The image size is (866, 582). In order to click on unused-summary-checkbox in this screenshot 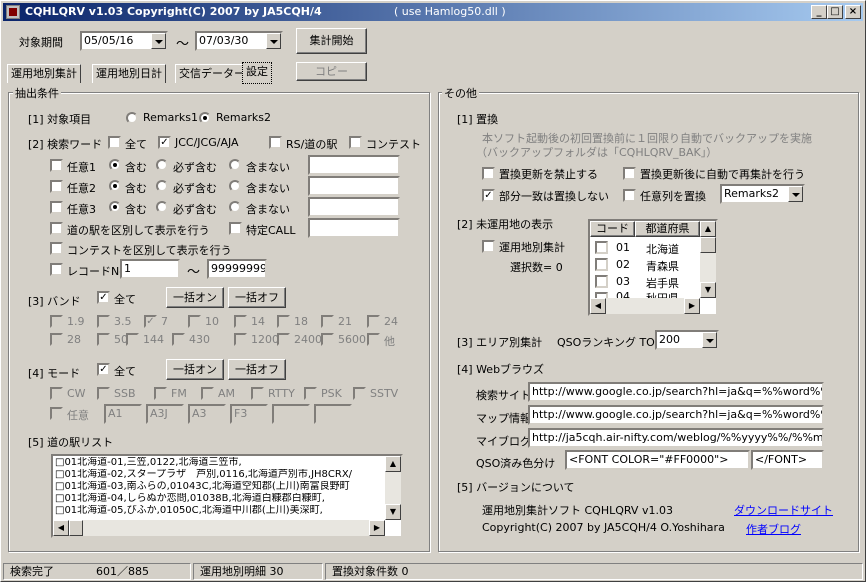, I will do `click(488, 246)`.